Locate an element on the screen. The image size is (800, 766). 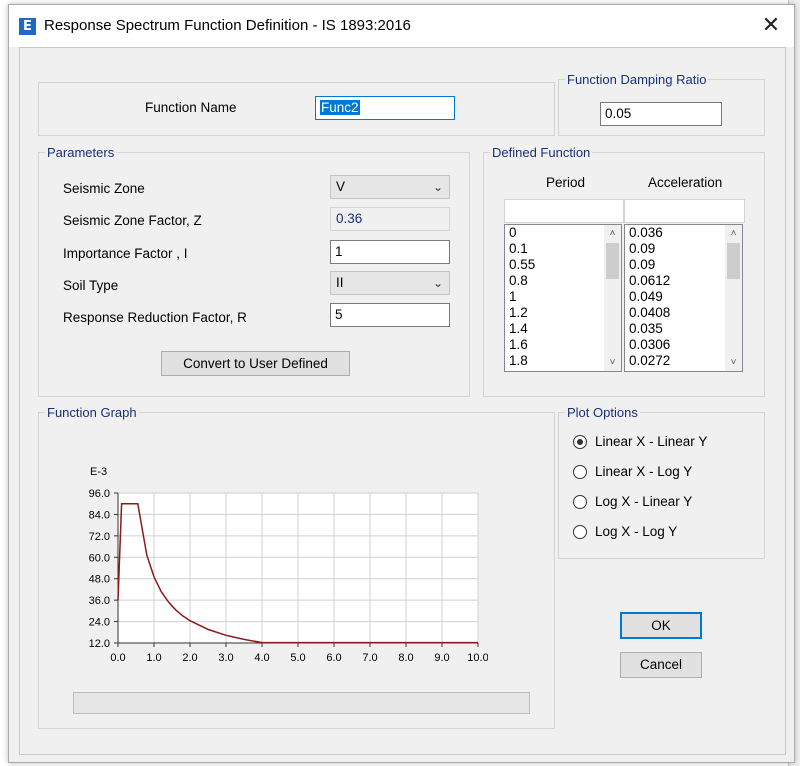
y-tick-label: 96.0 is located at coordinates (99, 494).